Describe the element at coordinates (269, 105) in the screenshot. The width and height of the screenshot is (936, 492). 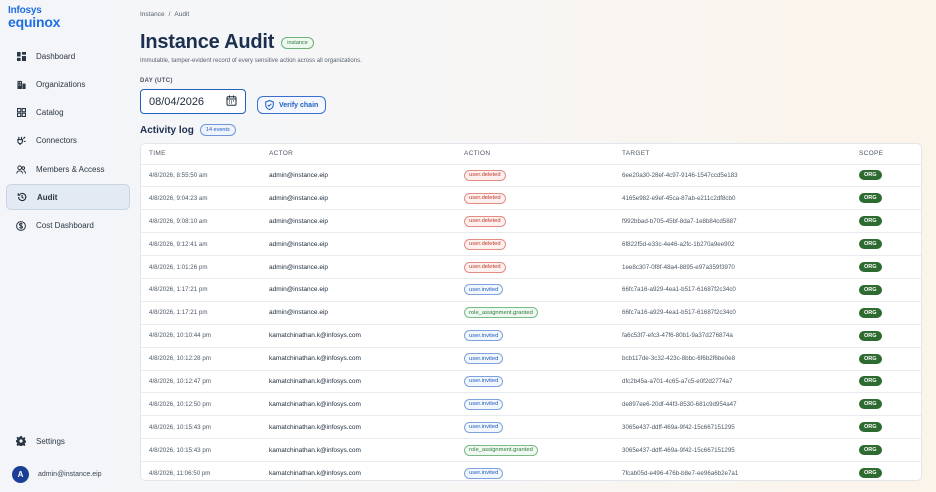
I see `shield-check-icon` at that location.